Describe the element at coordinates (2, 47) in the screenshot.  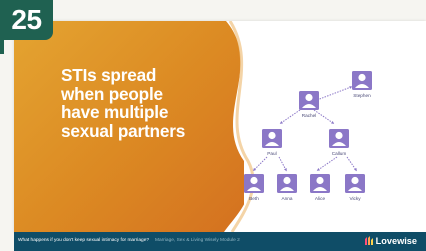
I see `slide-number-badge-edge` at that location.